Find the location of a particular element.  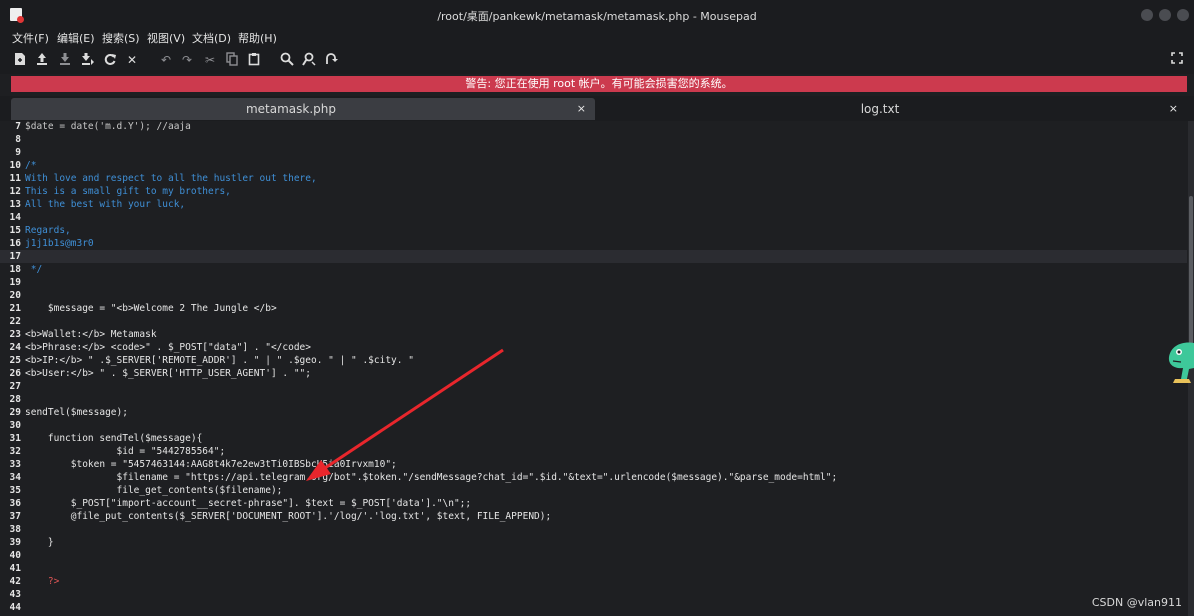

csdn-watermark: CSDN @vlan911 is located at coordinates (1136, 602).